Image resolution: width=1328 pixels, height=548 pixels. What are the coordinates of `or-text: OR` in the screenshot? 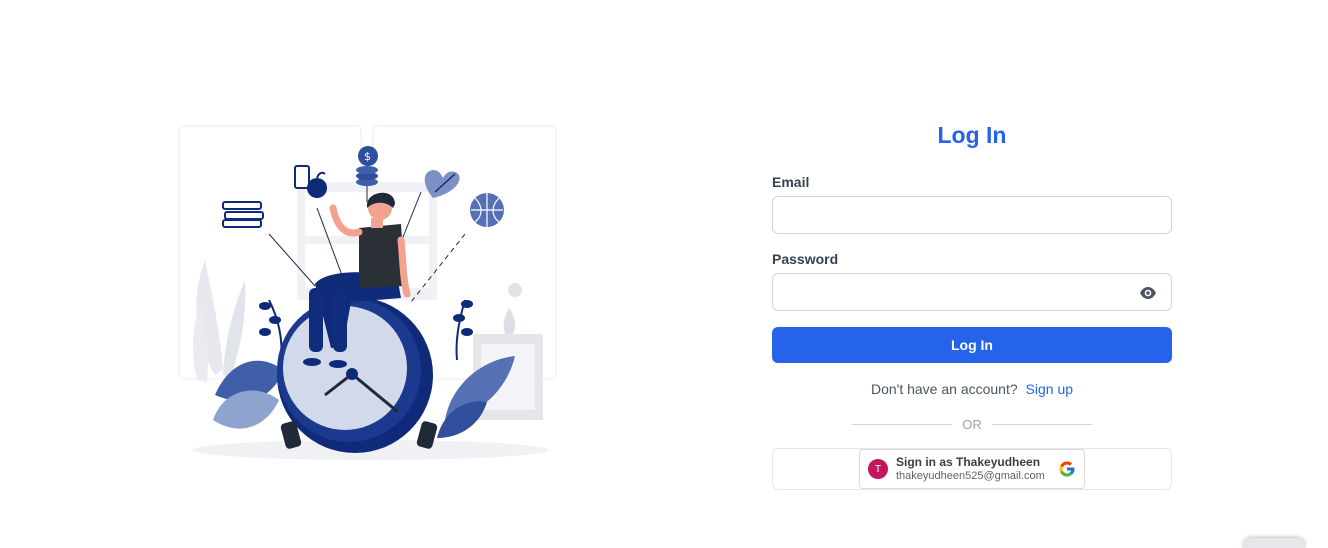 It's located at (972, 424).